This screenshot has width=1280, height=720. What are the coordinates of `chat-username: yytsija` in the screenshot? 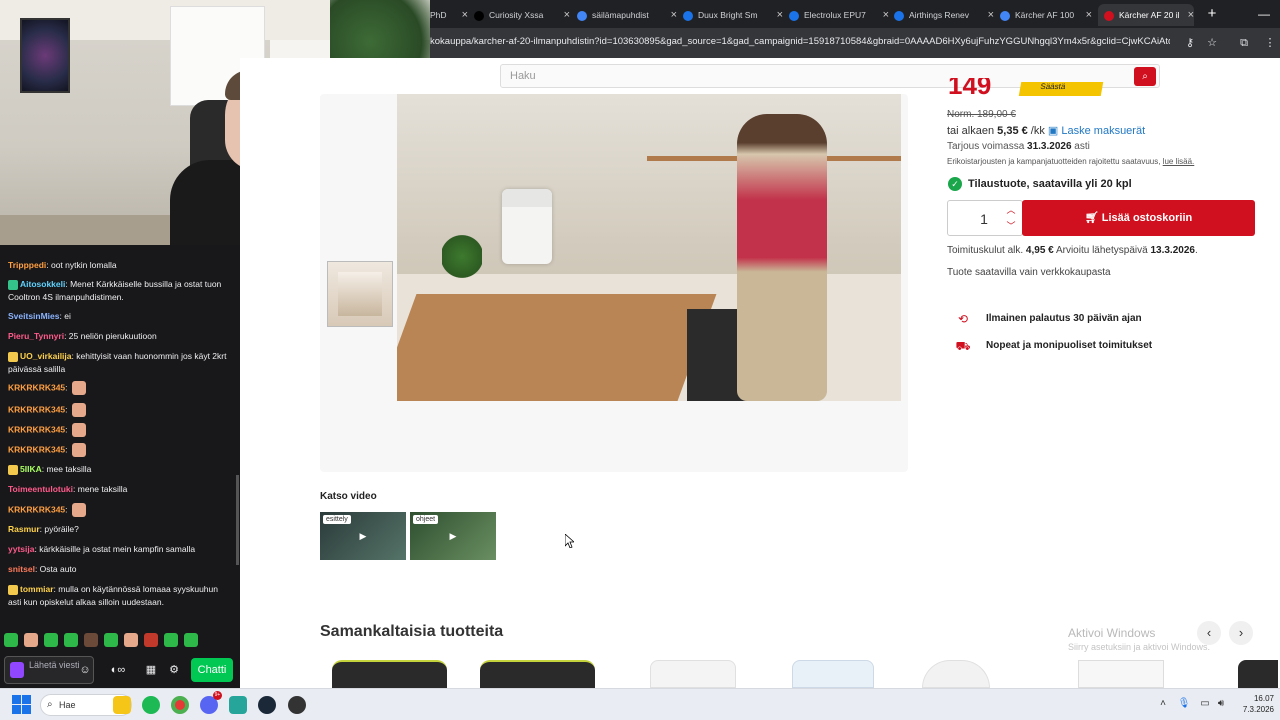 It's located at (21, 549).